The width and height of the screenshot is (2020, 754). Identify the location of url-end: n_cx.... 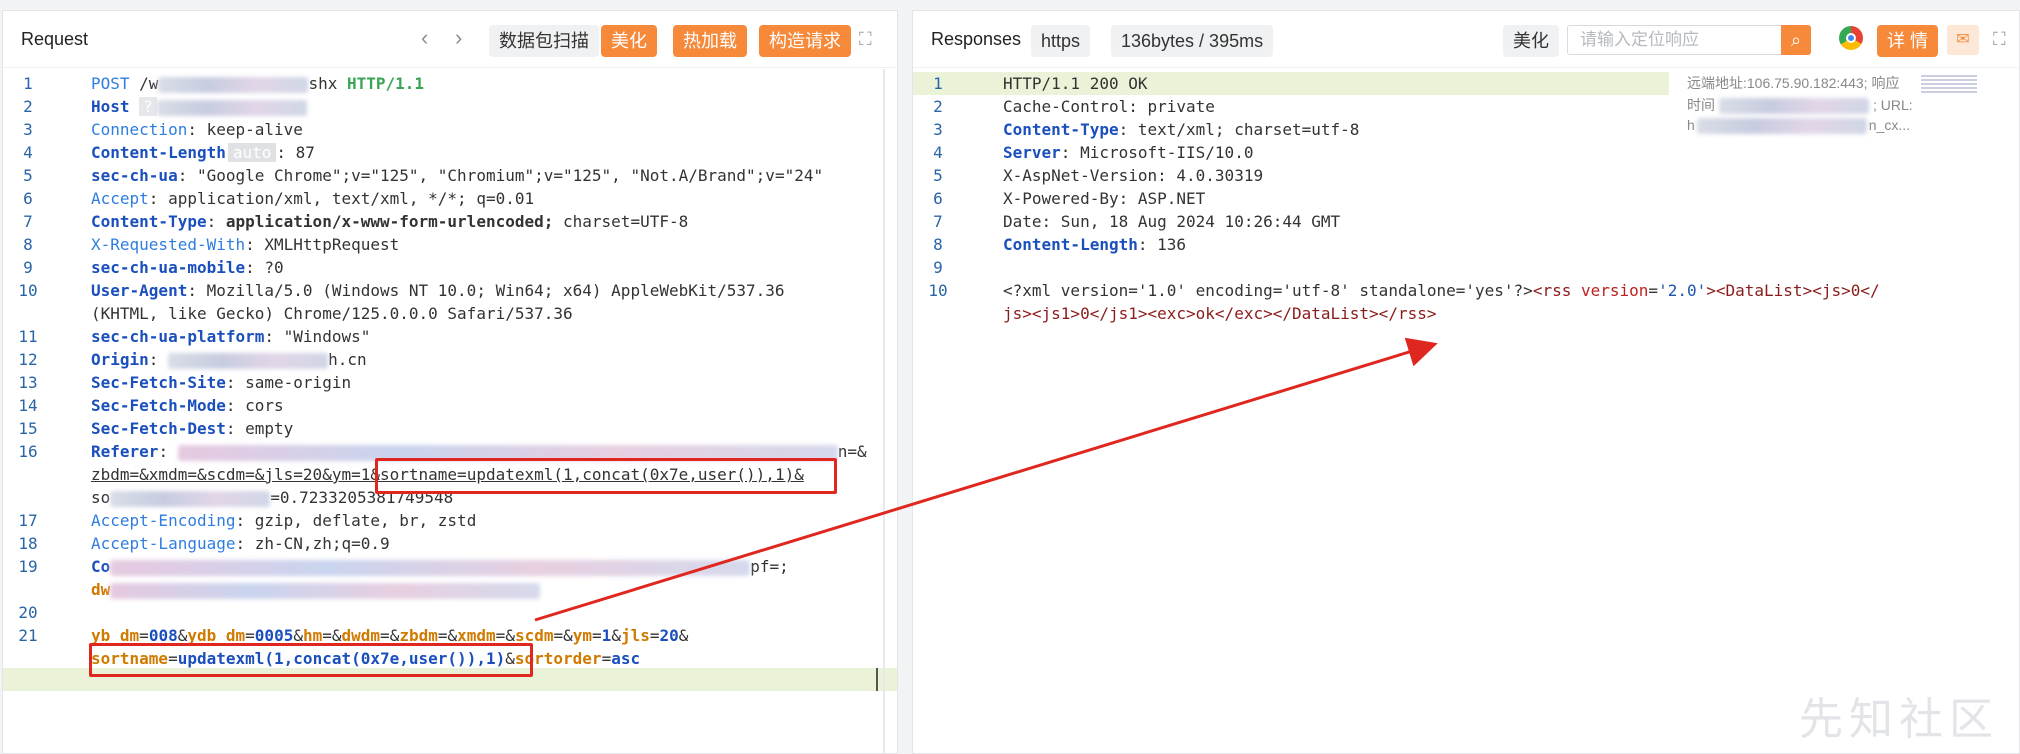
(1889, 125).